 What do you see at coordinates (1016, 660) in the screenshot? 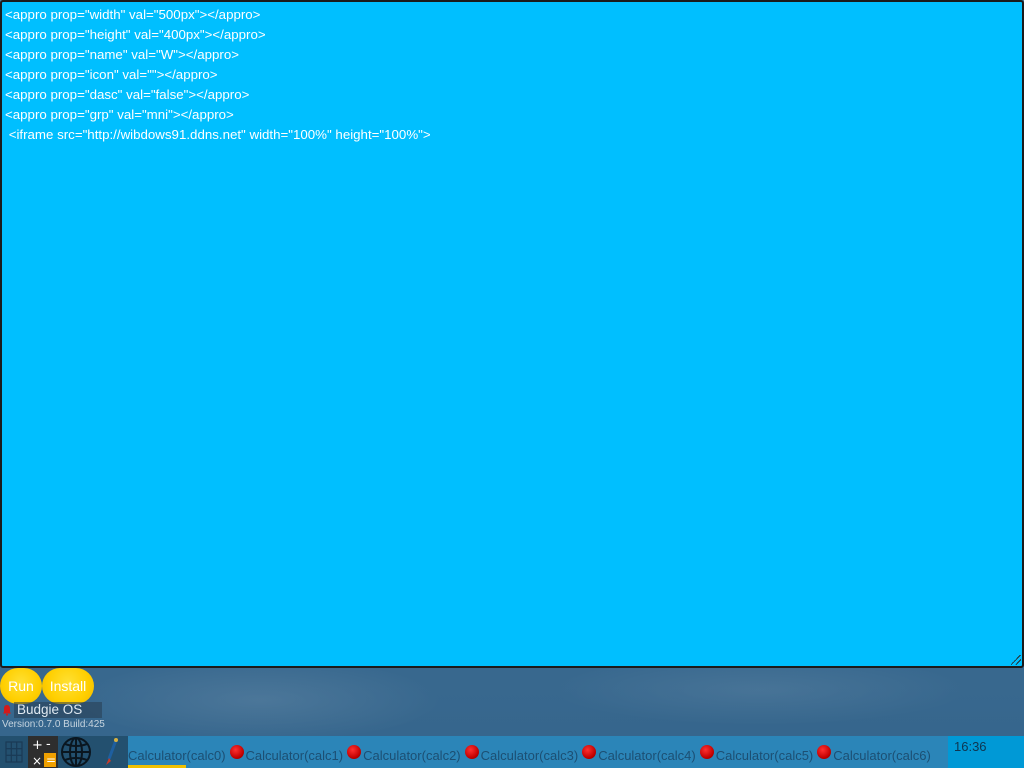
I see `resize-grip-icon` at bounding box center [1016, 660].